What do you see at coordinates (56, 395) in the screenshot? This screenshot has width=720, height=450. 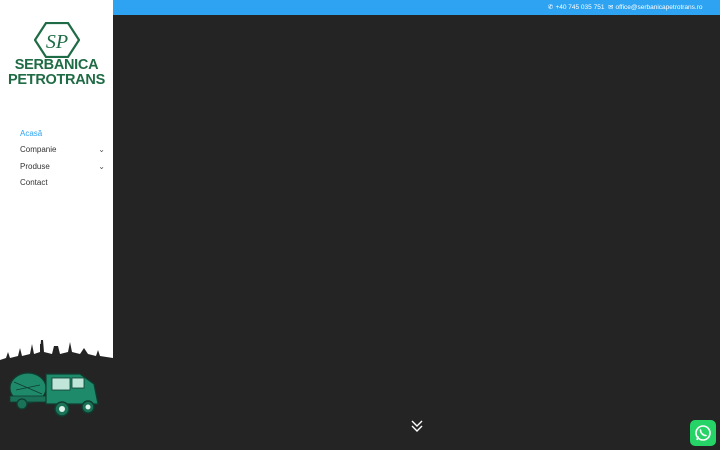 I see `industrial-truck-illustration` at bounding box center [56, 395].